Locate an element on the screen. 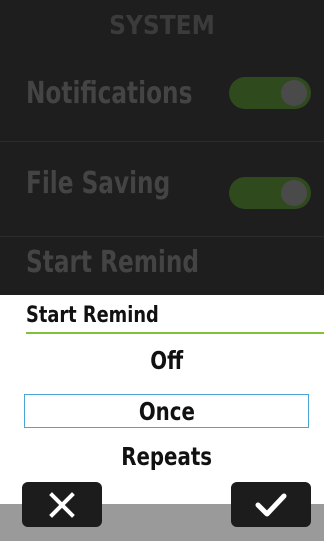 The width and height of the screenshot is (324, 541). option-repeats: Repeats is located at coordinates (166, 457).